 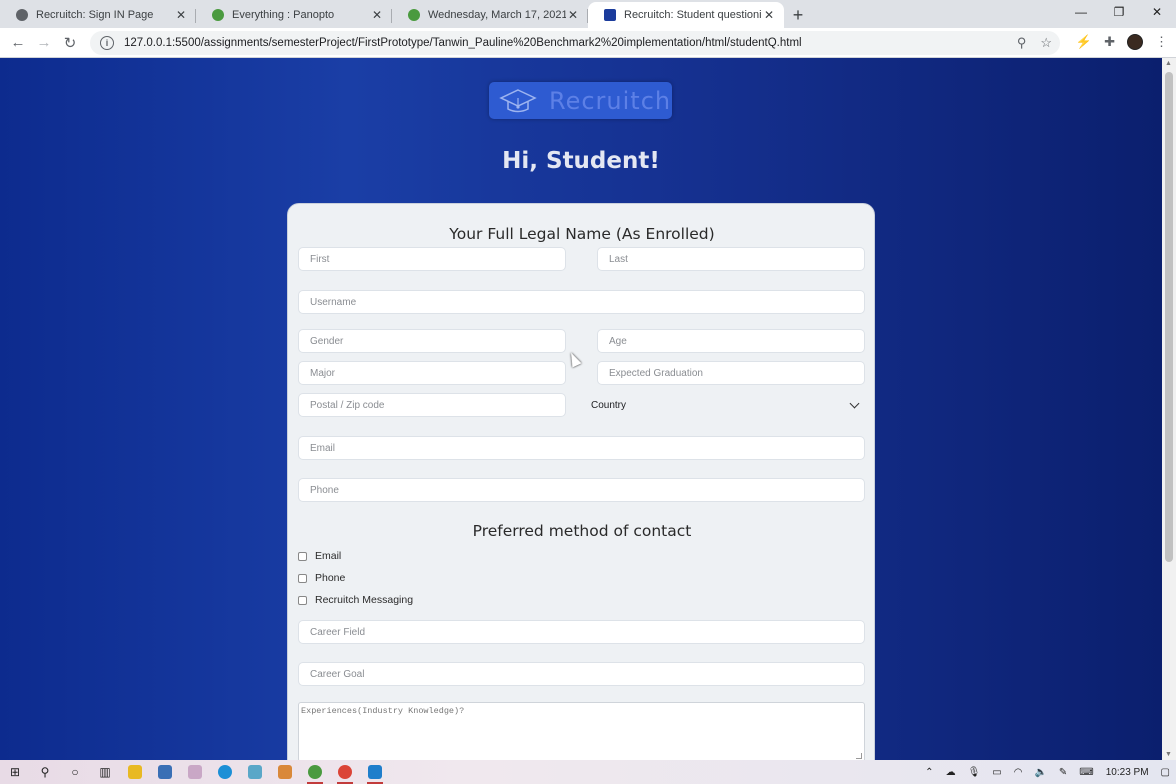 What do you see at coordinates (581, 302) in the screenshot?
I see `username-input: Username` at bounding box center [581, 302].